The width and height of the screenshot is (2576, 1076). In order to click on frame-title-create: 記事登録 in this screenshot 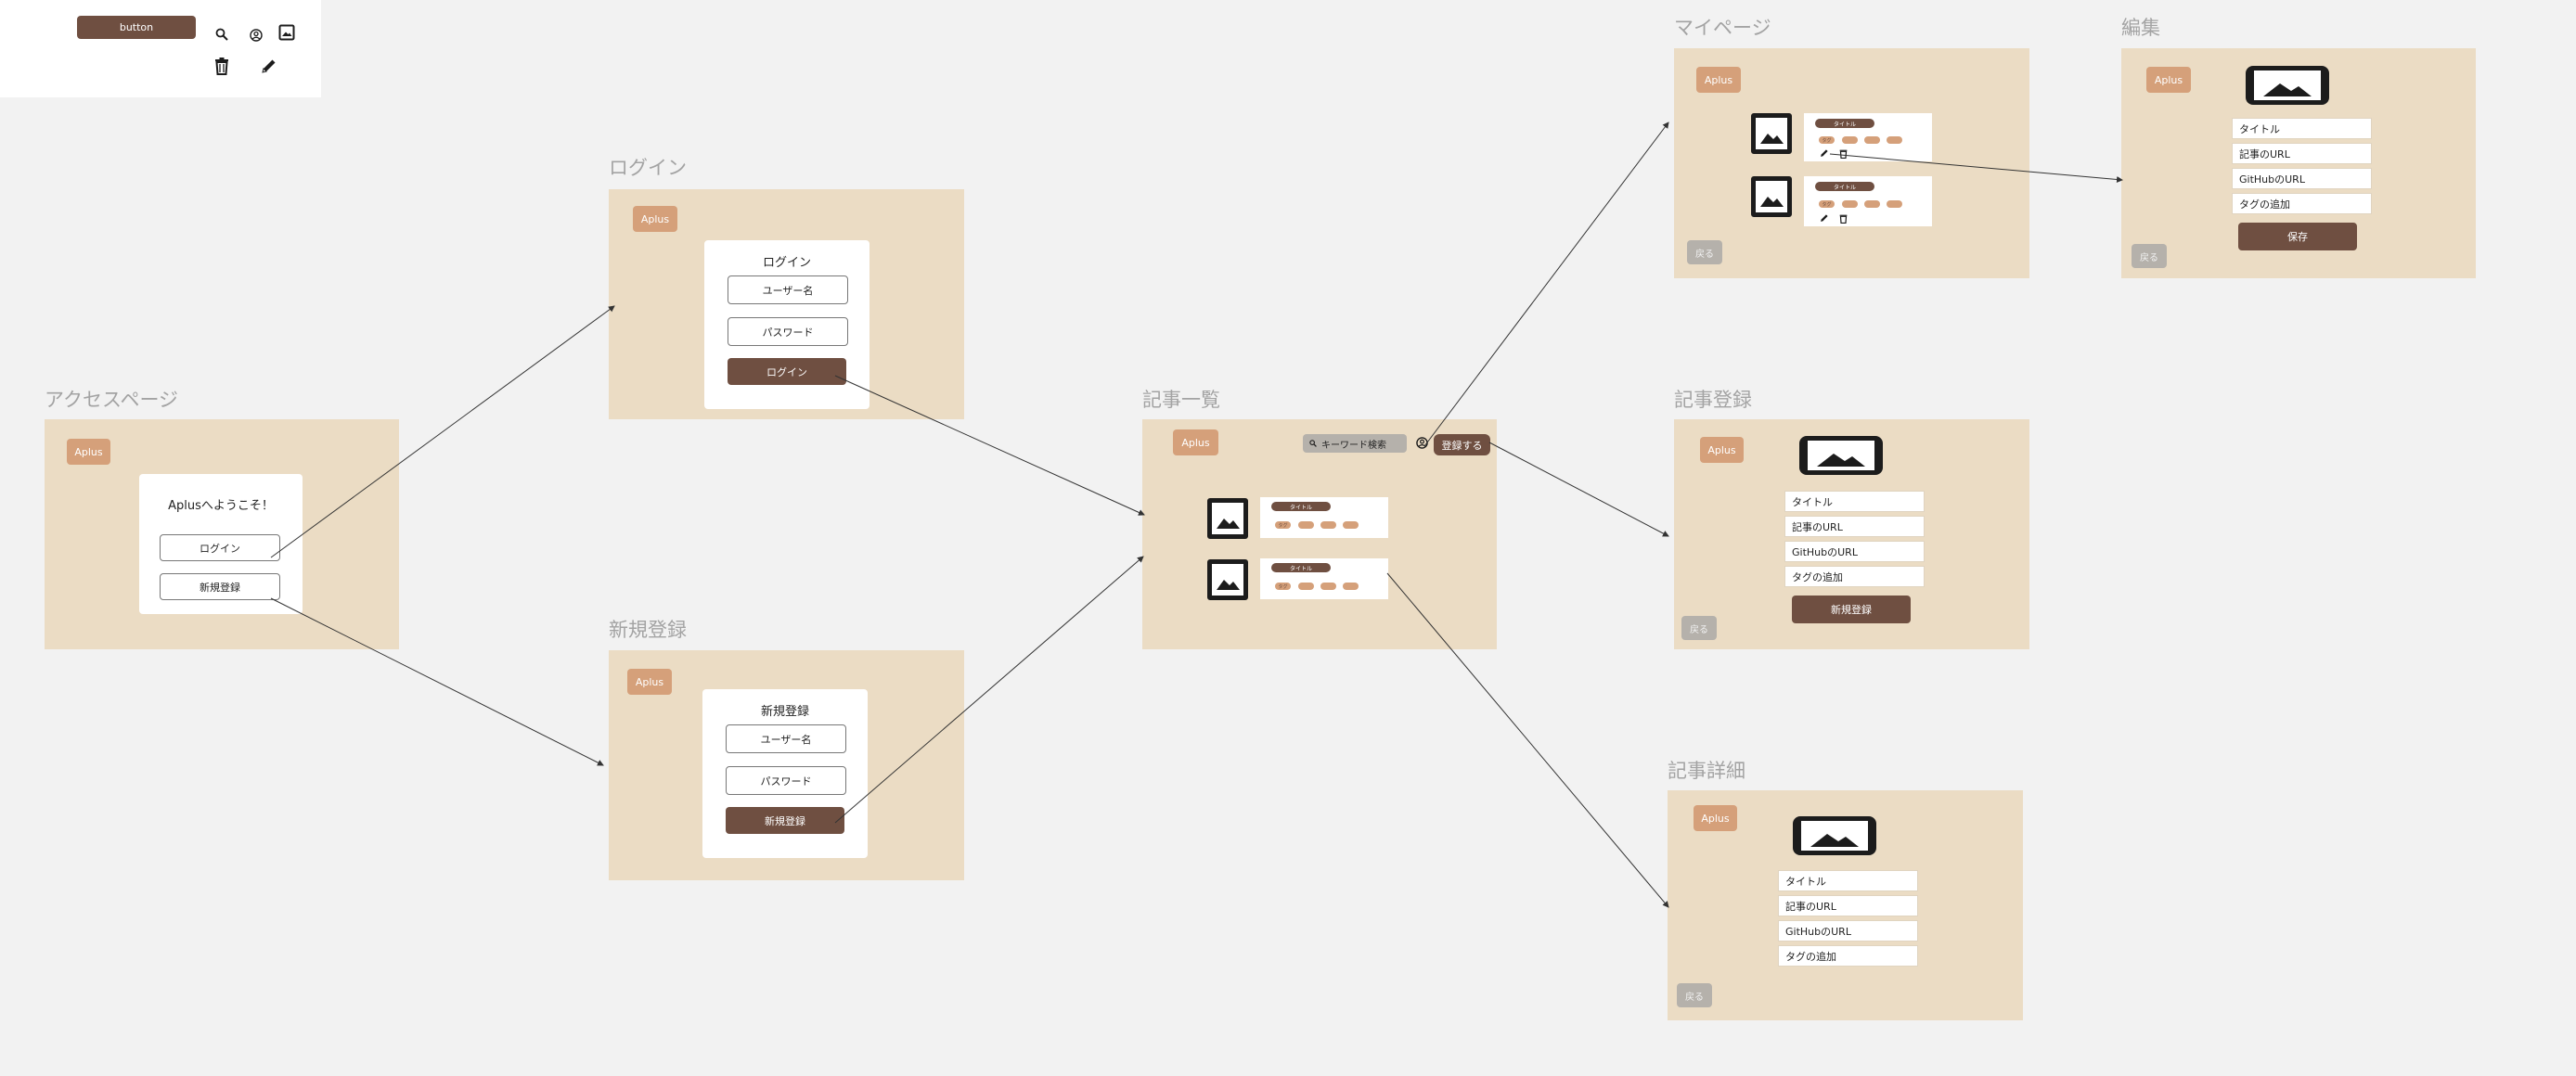, I will do `click(1713, 400)`.